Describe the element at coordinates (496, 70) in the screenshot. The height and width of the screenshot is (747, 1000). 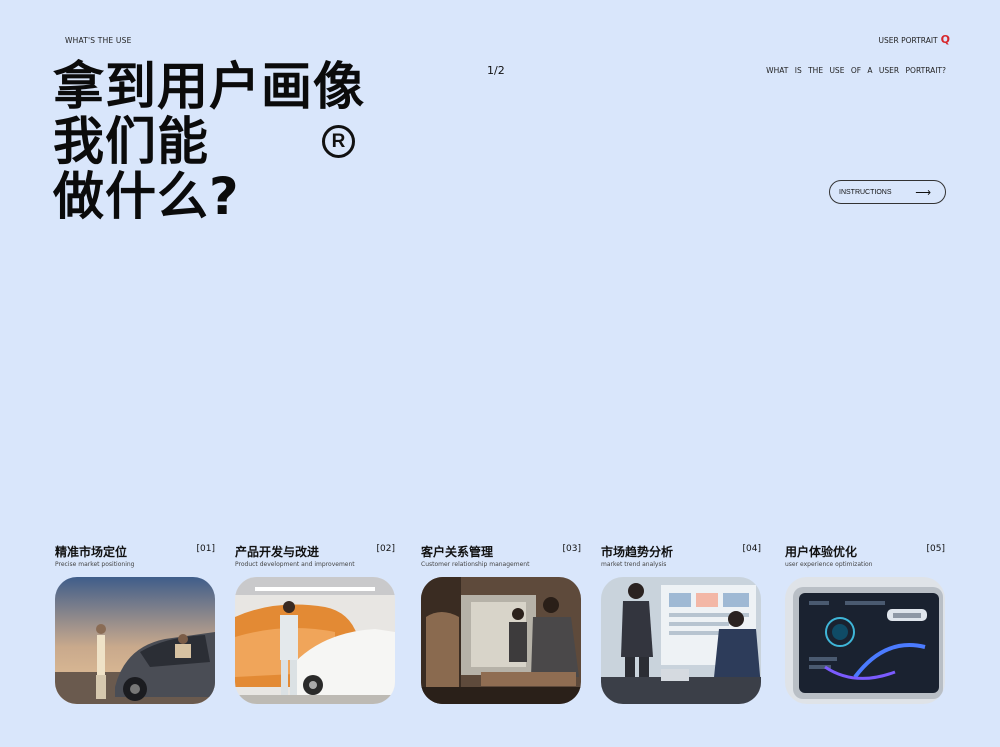
I see `page-number: 1/2` at that location.